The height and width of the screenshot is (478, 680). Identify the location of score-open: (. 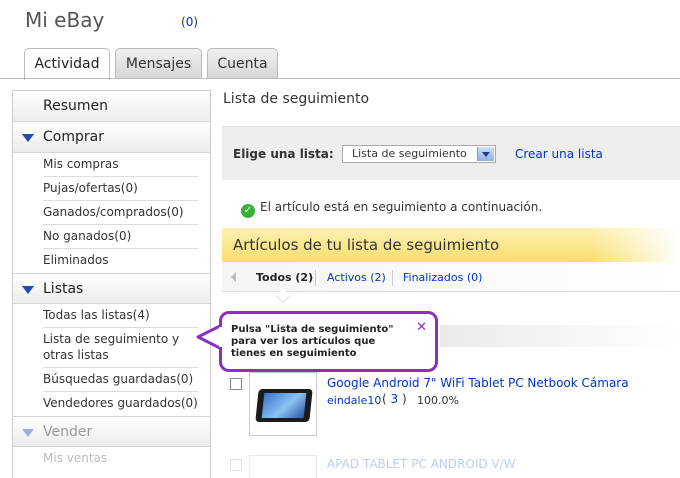
(384, 399).